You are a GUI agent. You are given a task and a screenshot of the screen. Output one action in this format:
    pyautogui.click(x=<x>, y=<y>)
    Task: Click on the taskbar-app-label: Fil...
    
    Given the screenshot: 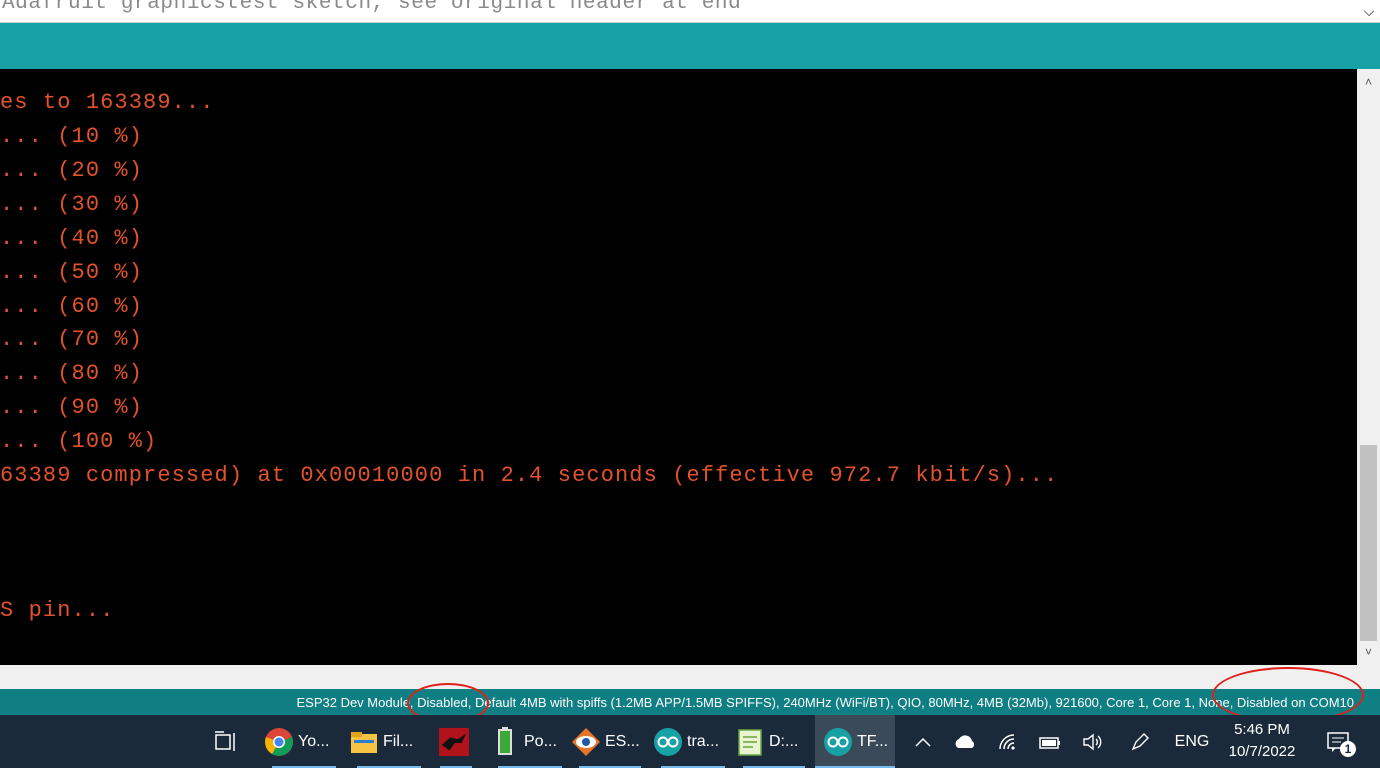 What is the action you would take?
    pyautogui.click(x=398, y=741)
    